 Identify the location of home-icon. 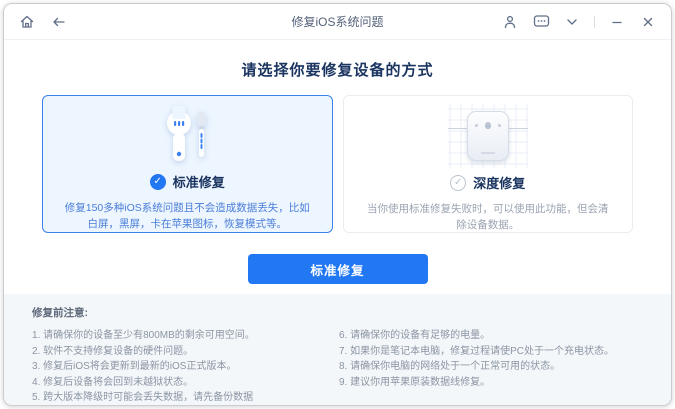
(27, 22).